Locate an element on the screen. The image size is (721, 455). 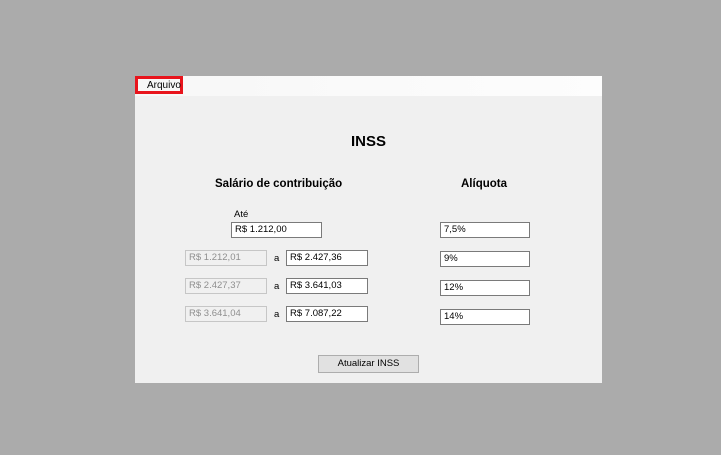
band4-upper-input: R$ 7.087,22 is located at coordinates (327, 314).